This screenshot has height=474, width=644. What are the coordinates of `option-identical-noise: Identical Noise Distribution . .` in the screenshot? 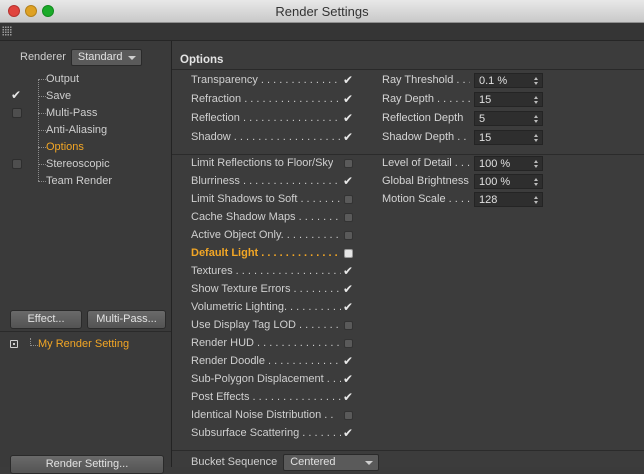 It's located at (272, 415).